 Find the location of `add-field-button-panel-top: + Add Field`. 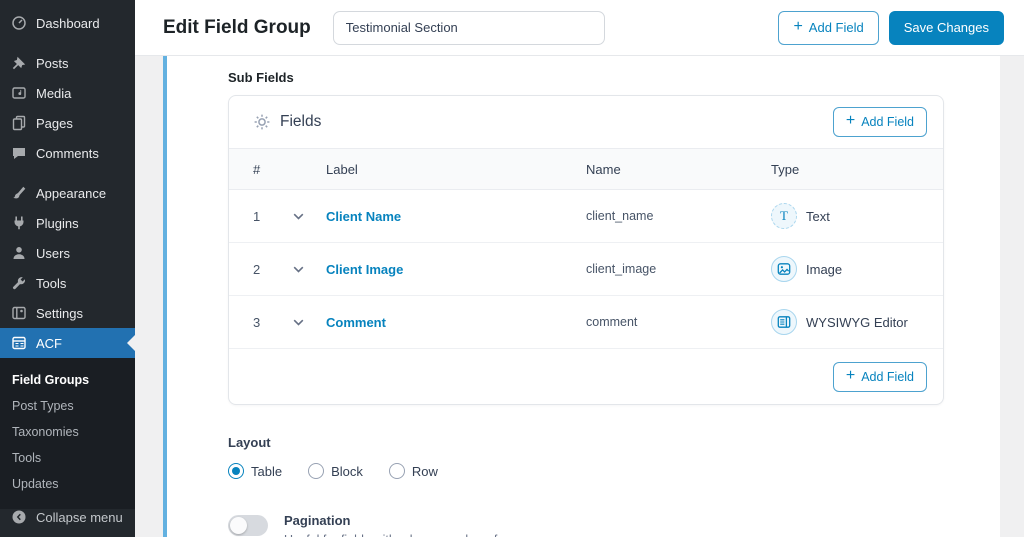

add-field-button-panel-top: + Add Field is located at coordinates (879, 122).